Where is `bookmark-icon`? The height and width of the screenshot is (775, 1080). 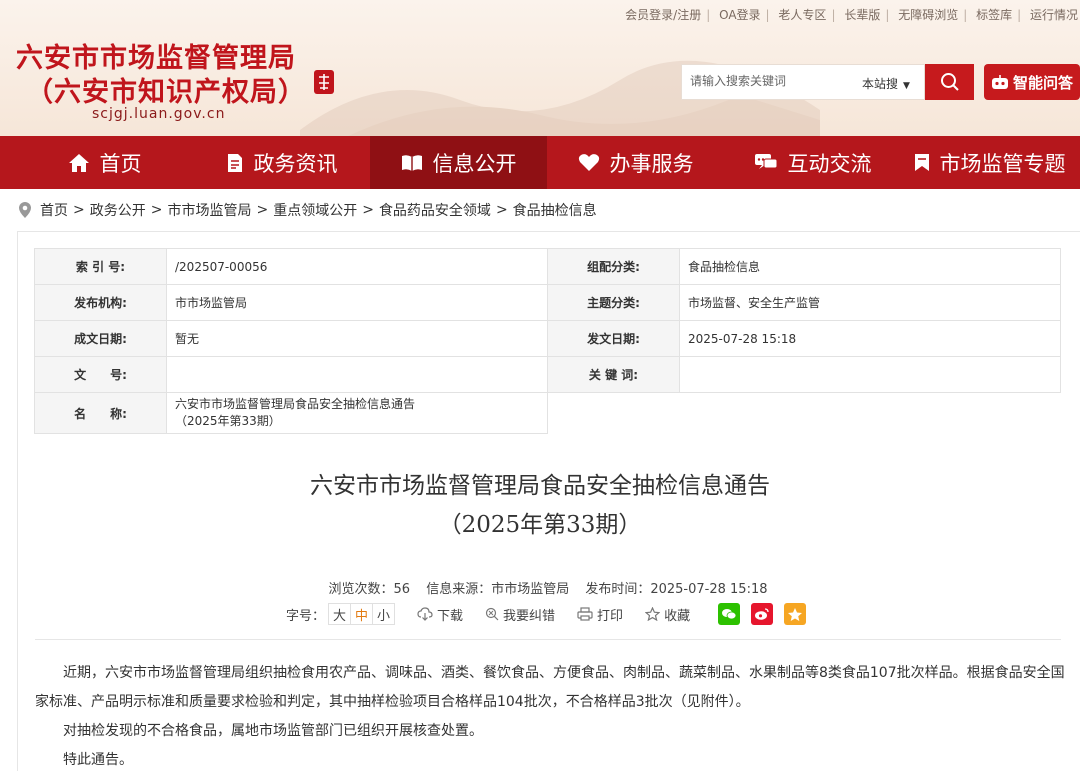
bookmark-icon is located at coordinates (921, 162).